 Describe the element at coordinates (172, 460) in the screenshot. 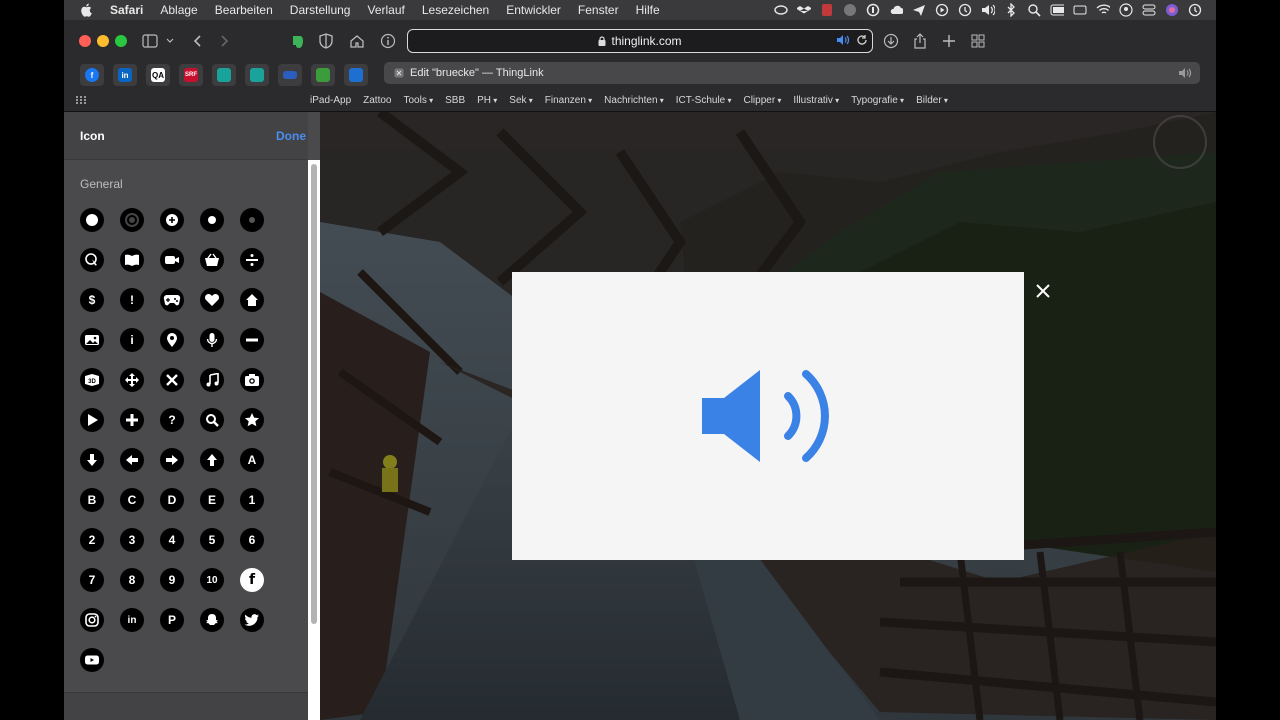

I see `arrow-right-icon` at that location.